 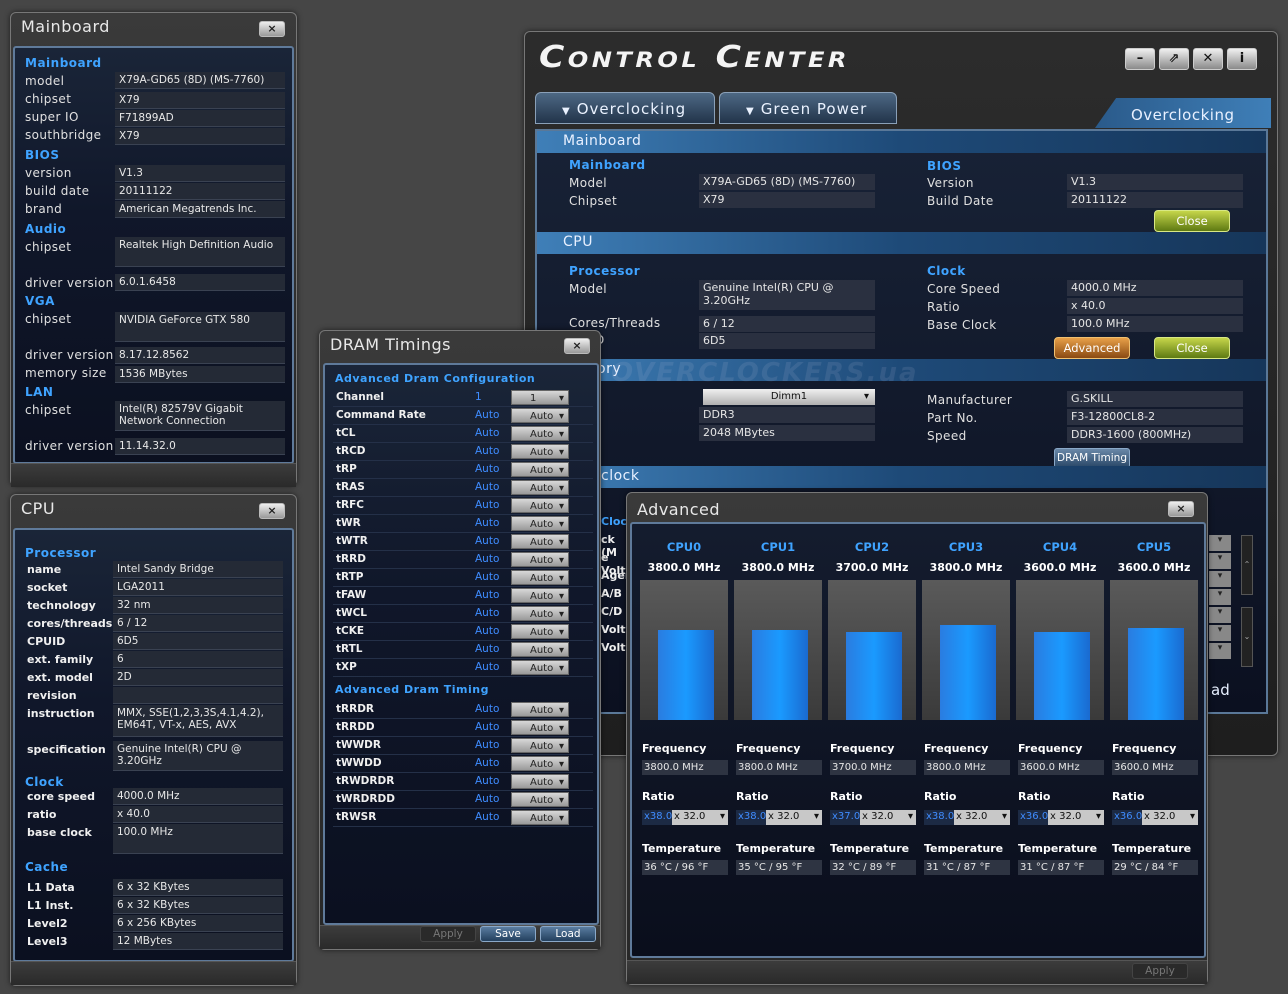 What do you see at coordinates (682, 848) in the screenshot?
I see `temperature-label: Temperature` at bounding box center [682, 848].